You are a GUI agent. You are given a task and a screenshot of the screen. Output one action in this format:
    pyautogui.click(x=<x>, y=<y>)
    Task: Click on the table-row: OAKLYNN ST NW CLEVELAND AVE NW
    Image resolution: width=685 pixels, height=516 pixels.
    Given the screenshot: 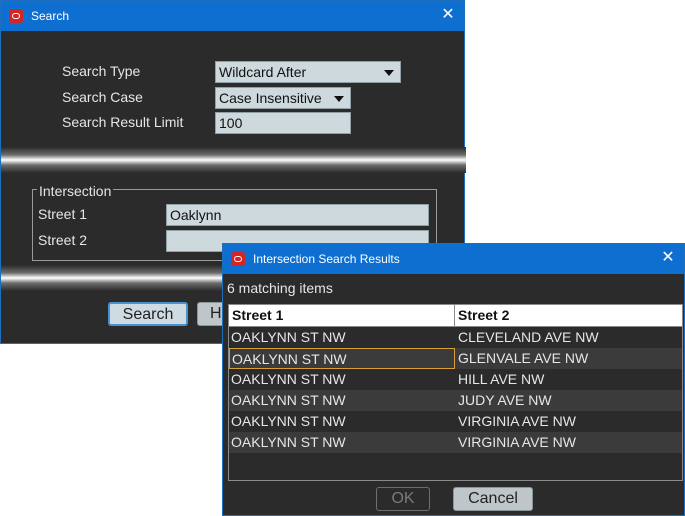 What is the action you would take?
    pyautogui.click(x=455, y=337)
    